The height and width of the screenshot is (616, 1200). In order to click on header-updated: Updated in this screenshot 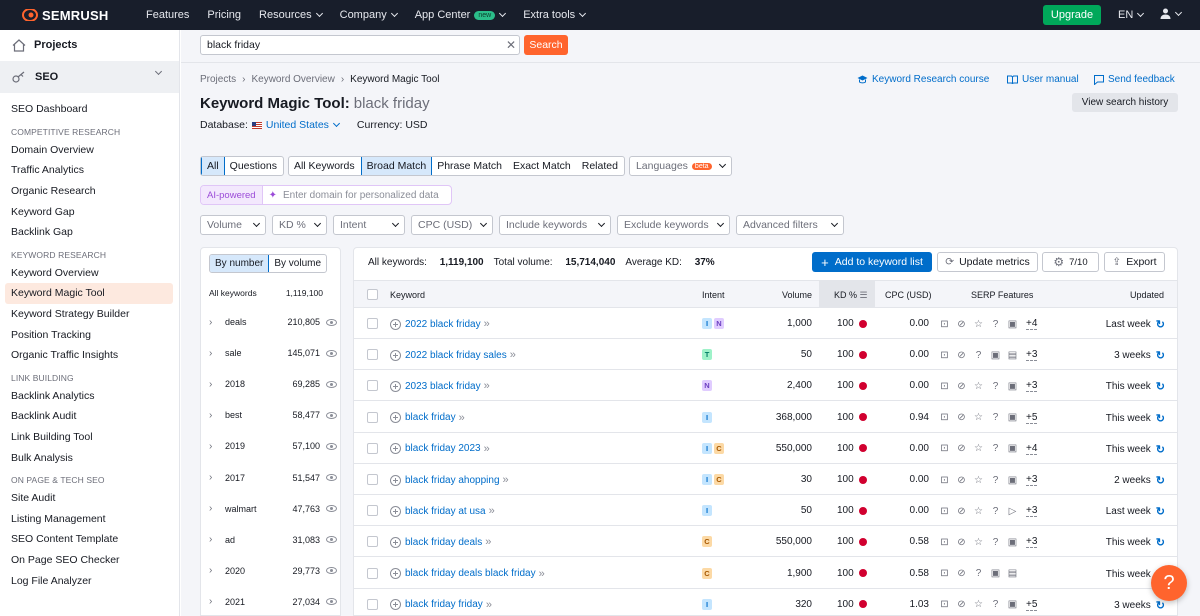, I will do `click(1147, 295)`.